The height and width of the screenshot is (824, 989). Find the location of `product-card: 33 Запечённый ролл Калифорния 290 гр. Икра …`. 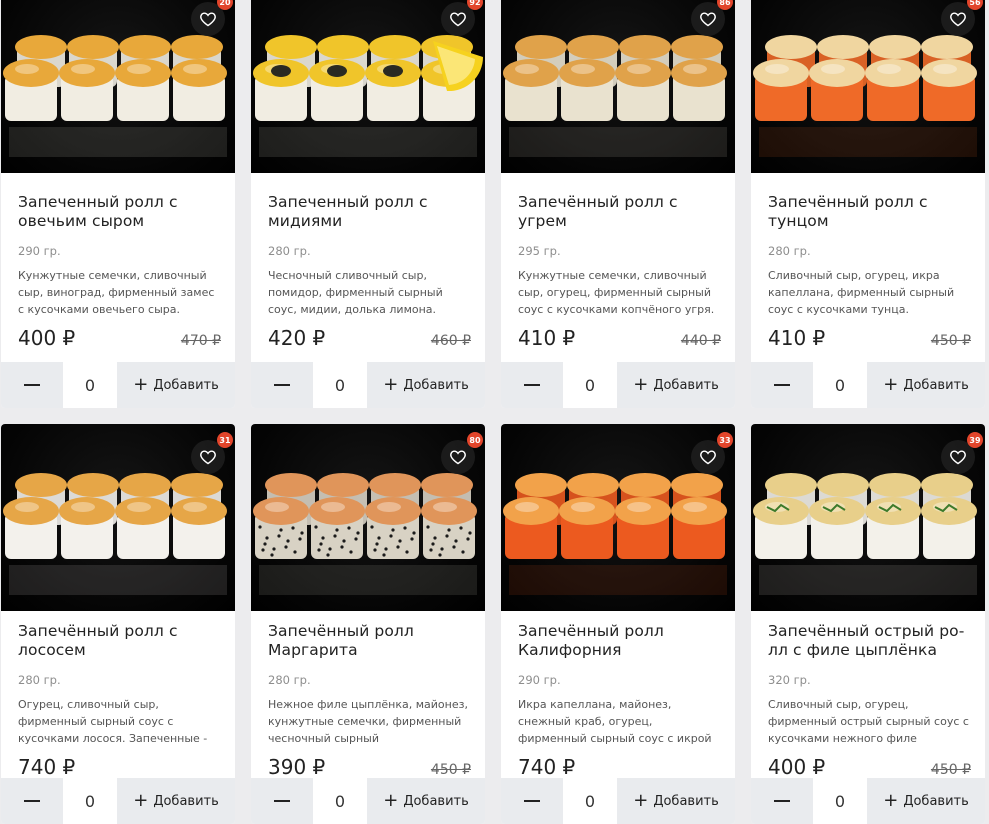

product-card: 33 Запечённый ролл Калифорния 290 гр. Икра … is located at coordinates (618, 624).